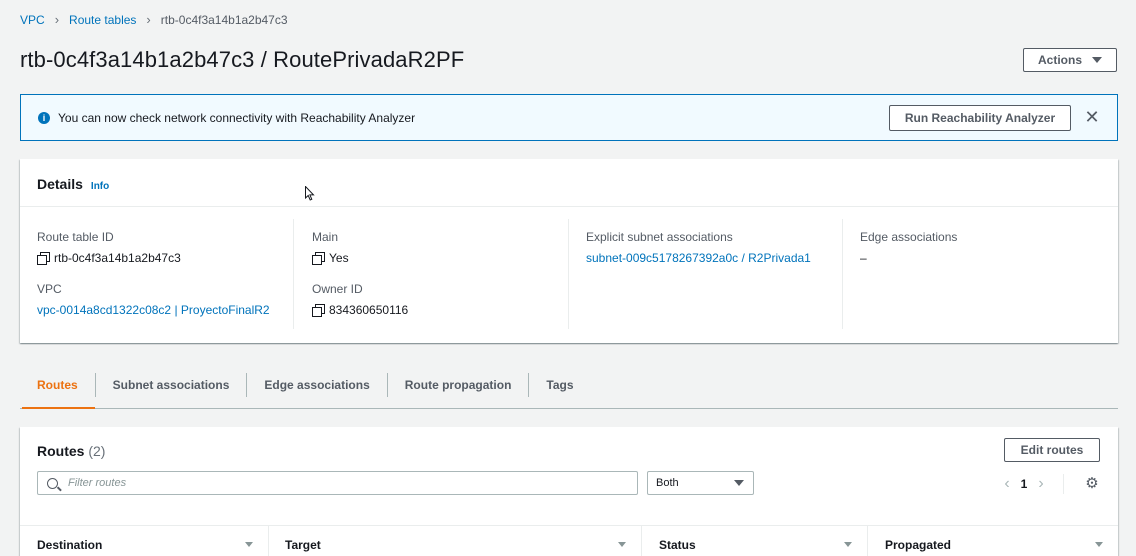 The width and height of the screenshot is (1136, 556). I want to click on owner-id-value: 834360650116, so click(369, 310).